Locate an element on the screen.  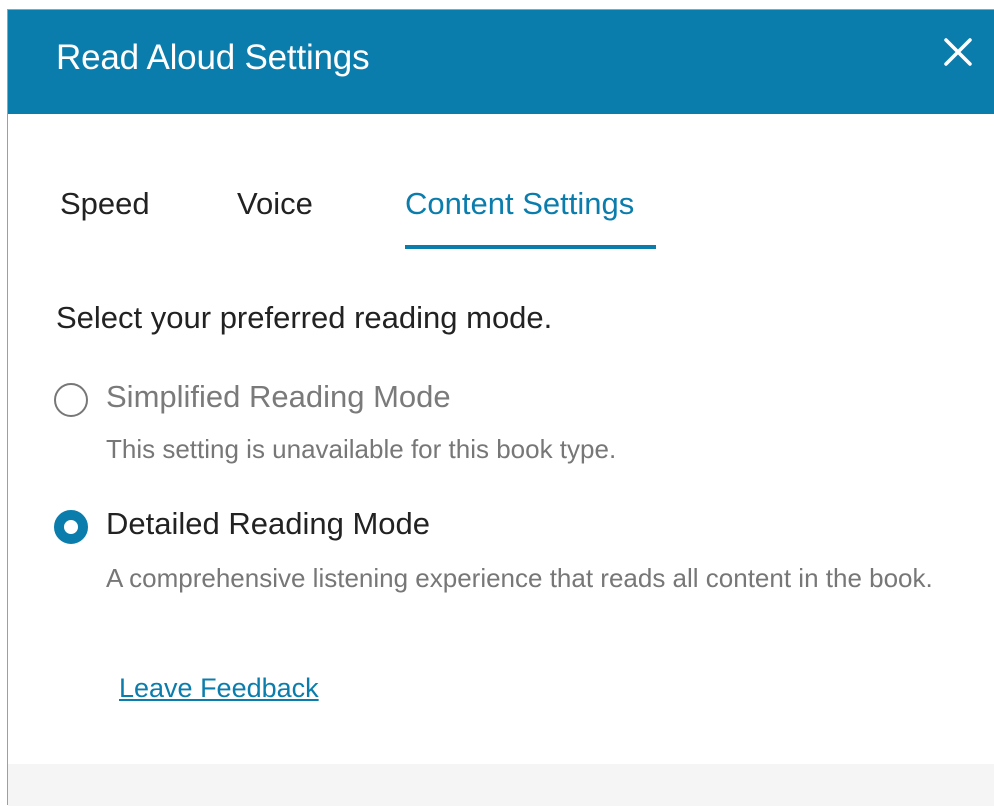
simplified-mode-label: Simplified Reading Mode is located at coordinates (278, 396).